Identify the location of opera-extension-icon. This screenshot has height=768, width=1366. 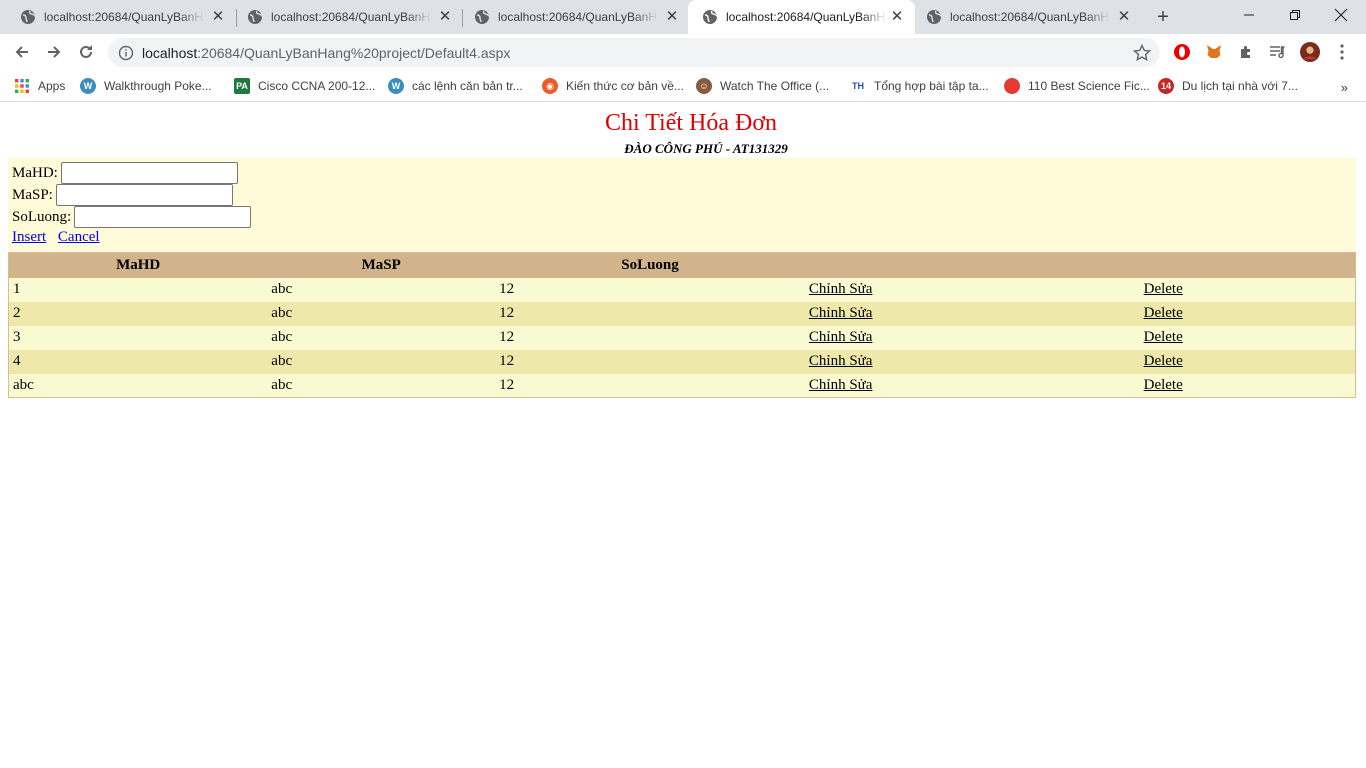
(1182, 52).